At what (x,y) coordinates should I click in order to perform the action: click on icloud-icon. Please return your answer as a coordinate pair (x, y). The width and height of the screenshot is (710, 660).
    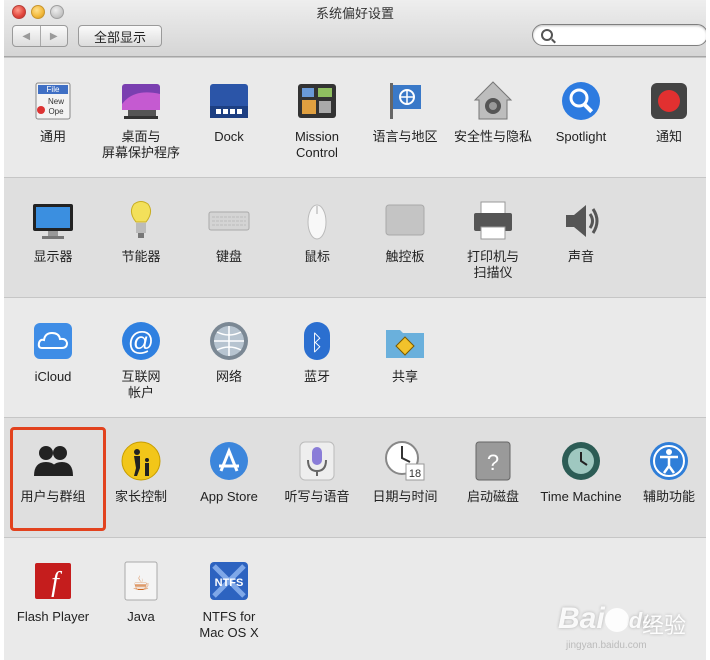
    Looking at the image, I should click on (53, 341).